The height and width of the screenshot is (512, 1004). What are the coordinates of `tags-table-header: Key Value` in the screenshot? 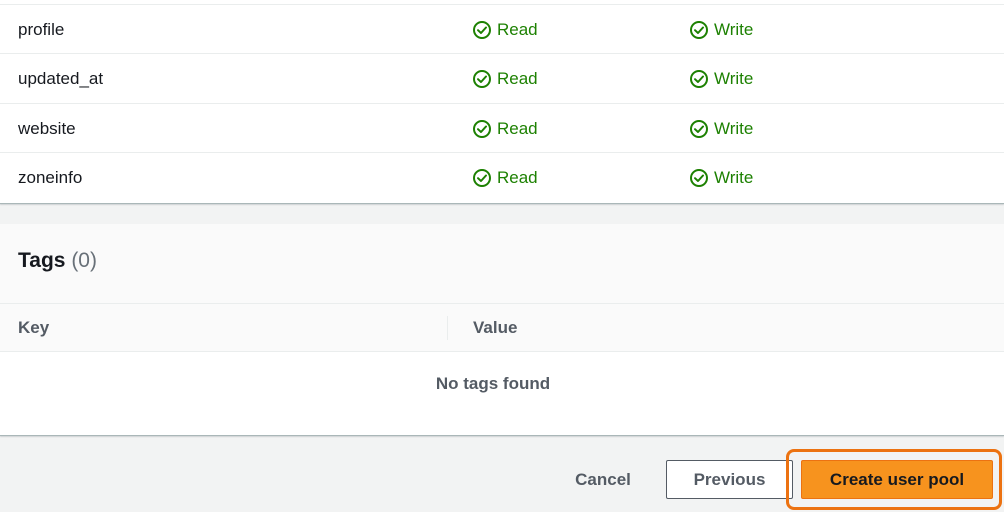 It's located at (502, 328).